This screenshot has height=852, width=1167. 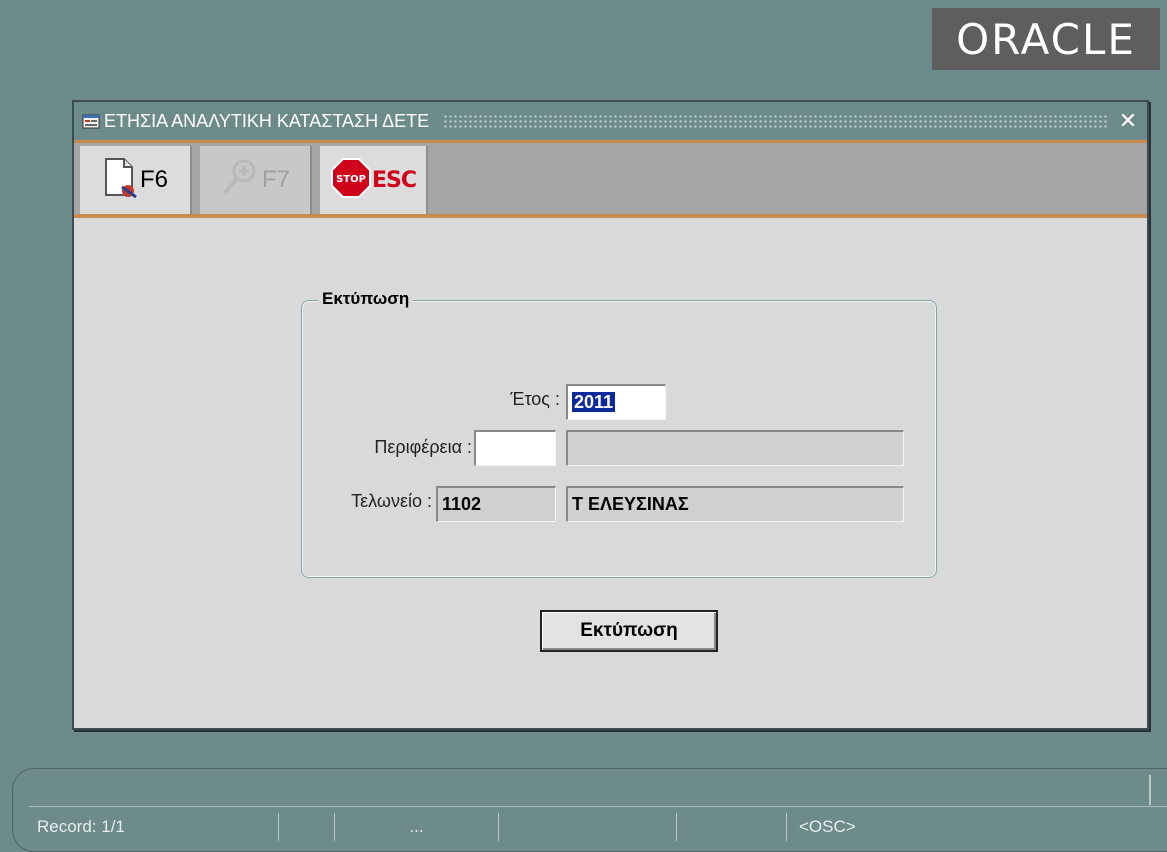 What do you see at coordinates (1150, 790) in the screenshot?
I see `status-divider` at bounding box center [1150, 790].